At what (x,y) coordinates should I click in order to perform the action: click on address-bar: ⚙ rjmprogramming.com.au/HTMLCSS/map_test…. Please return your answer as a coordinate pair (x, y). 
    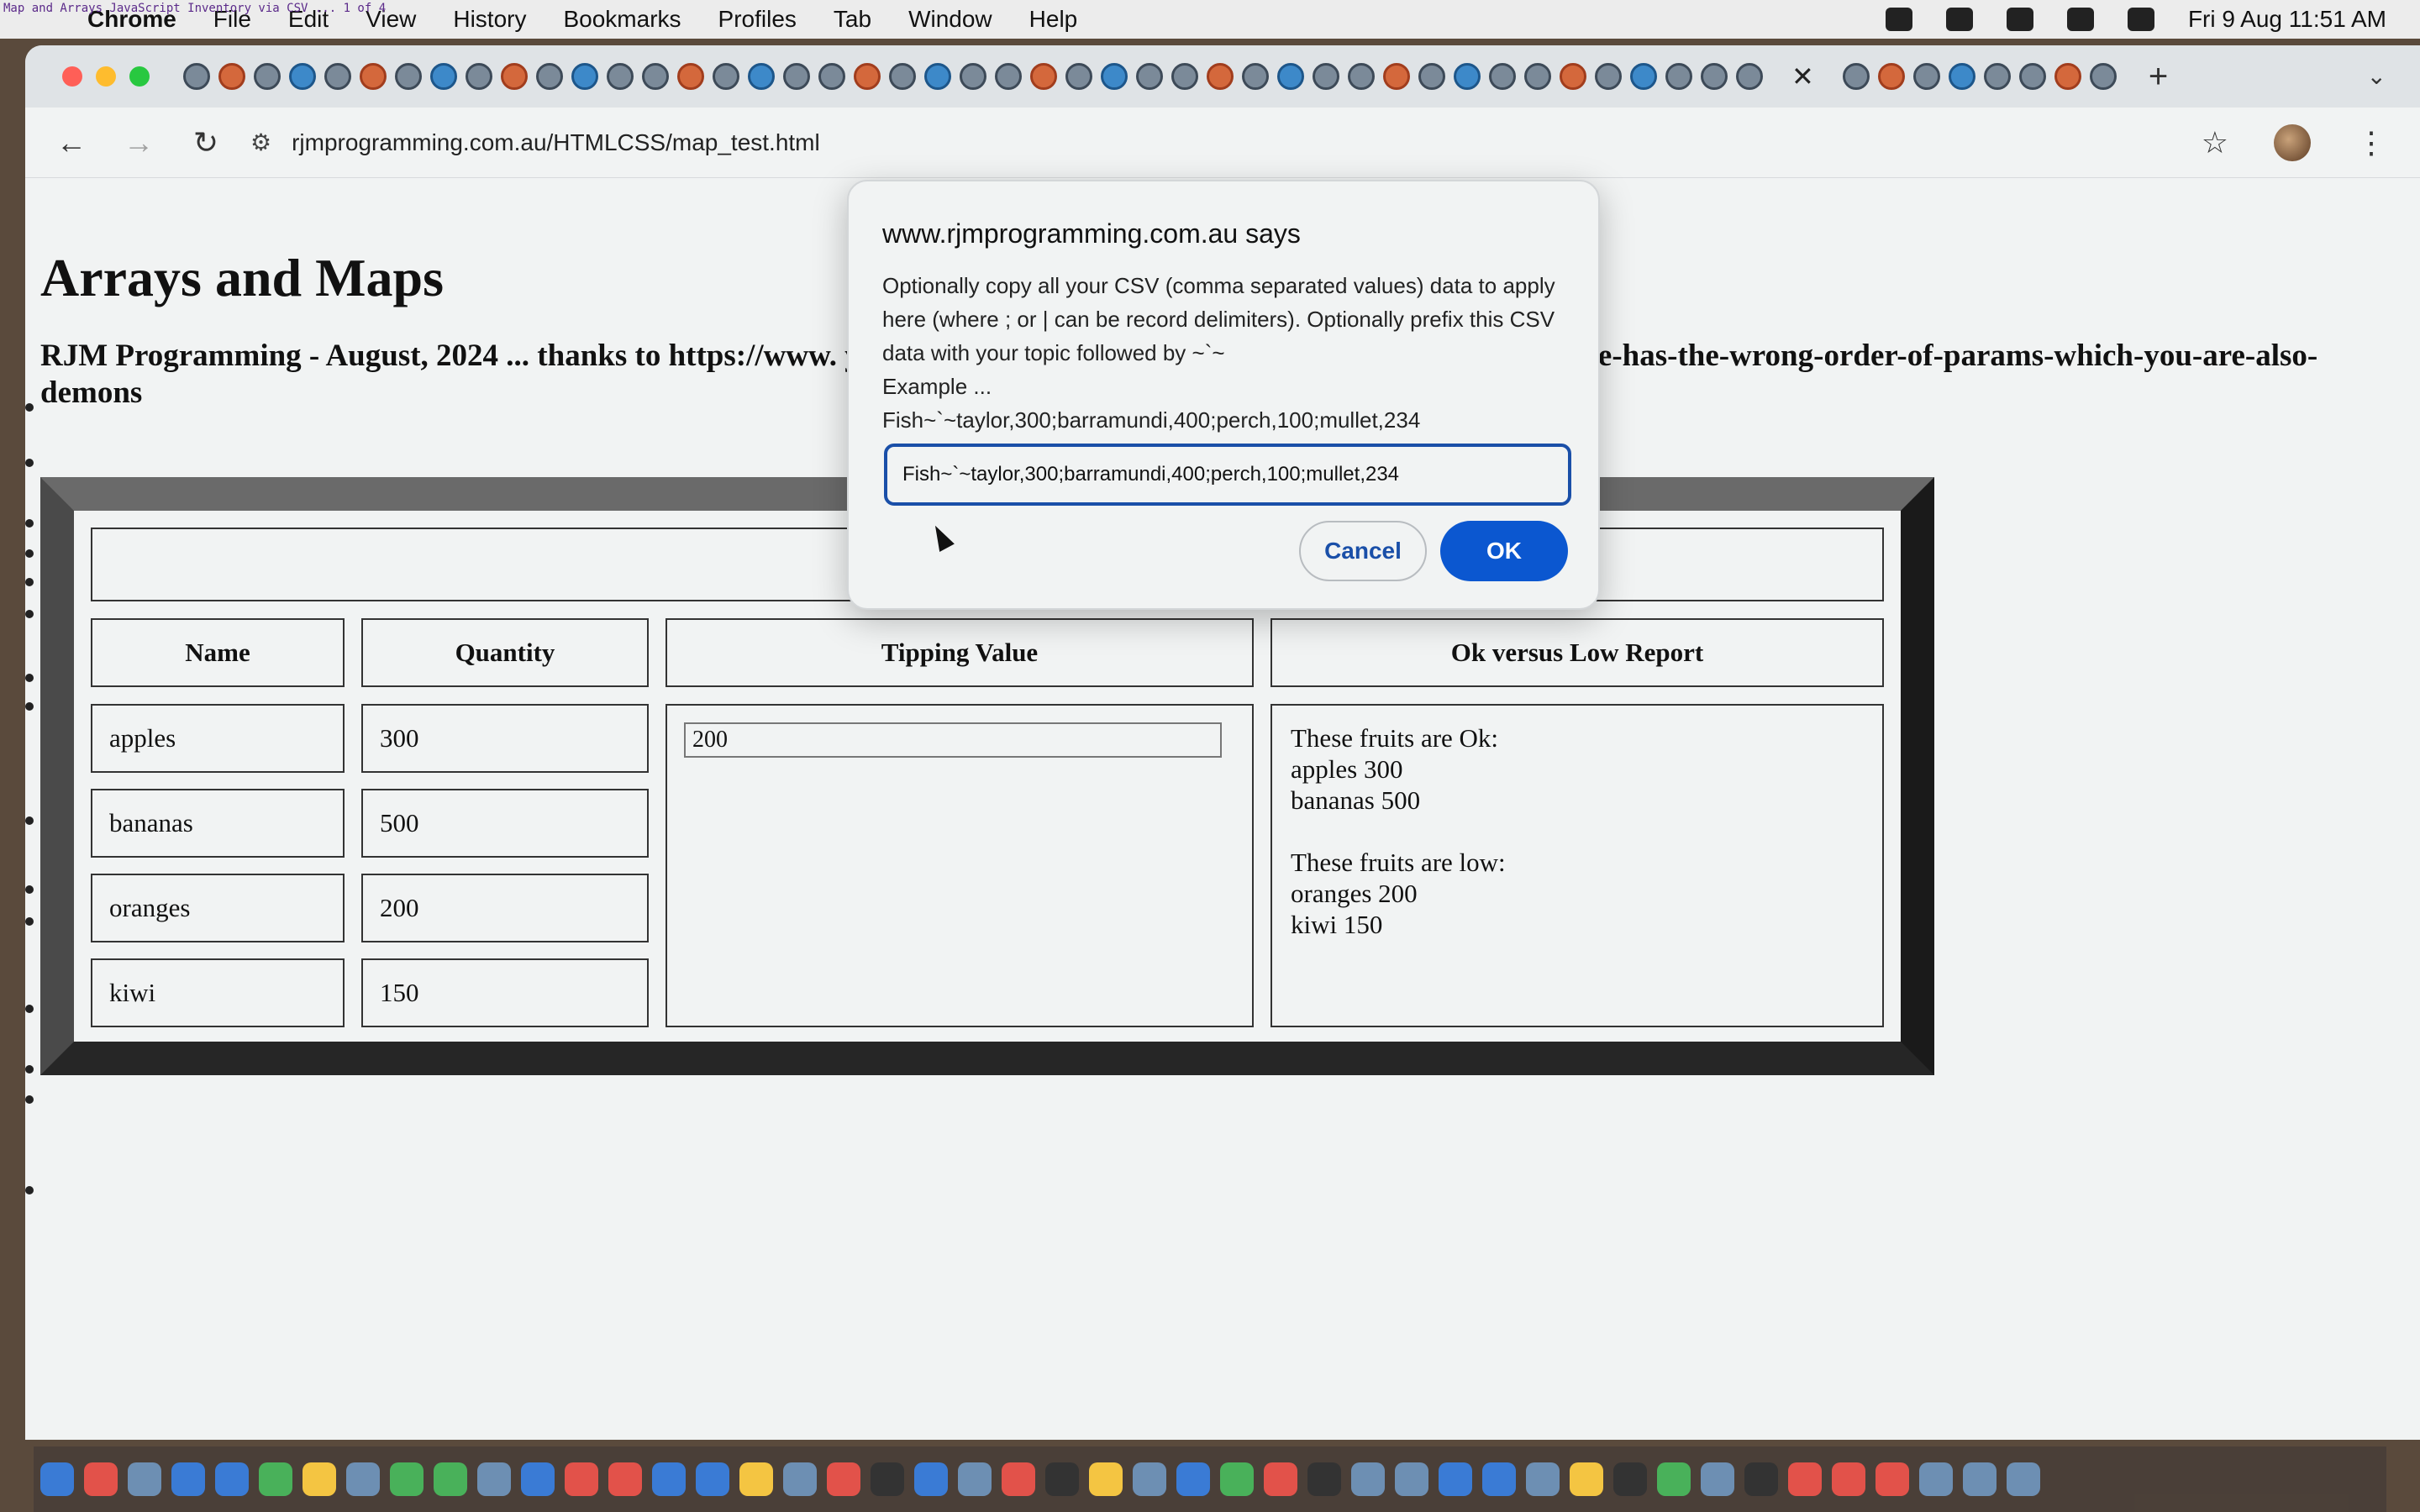
    Looking at the image, I should click on (1226, 143).